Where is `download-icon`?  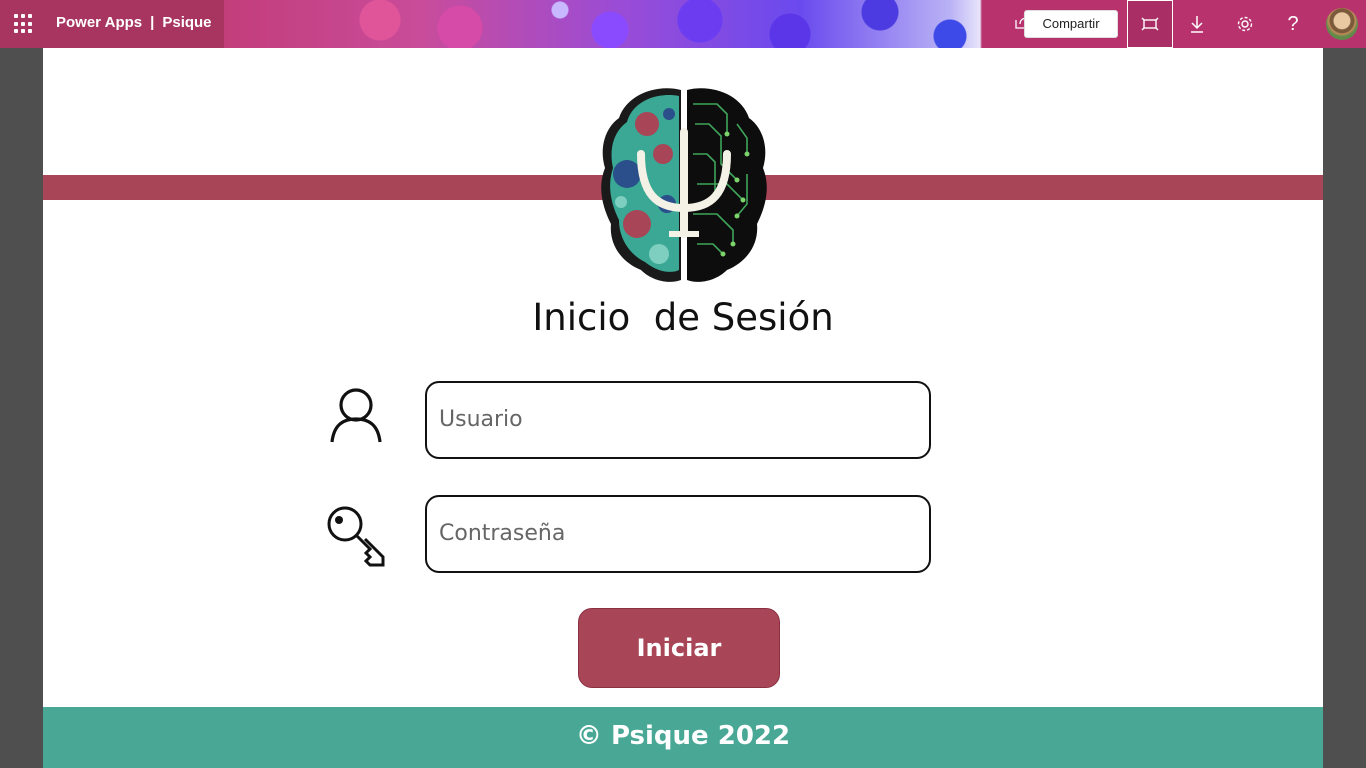 download-icon is located at coordinates (1197, 24).